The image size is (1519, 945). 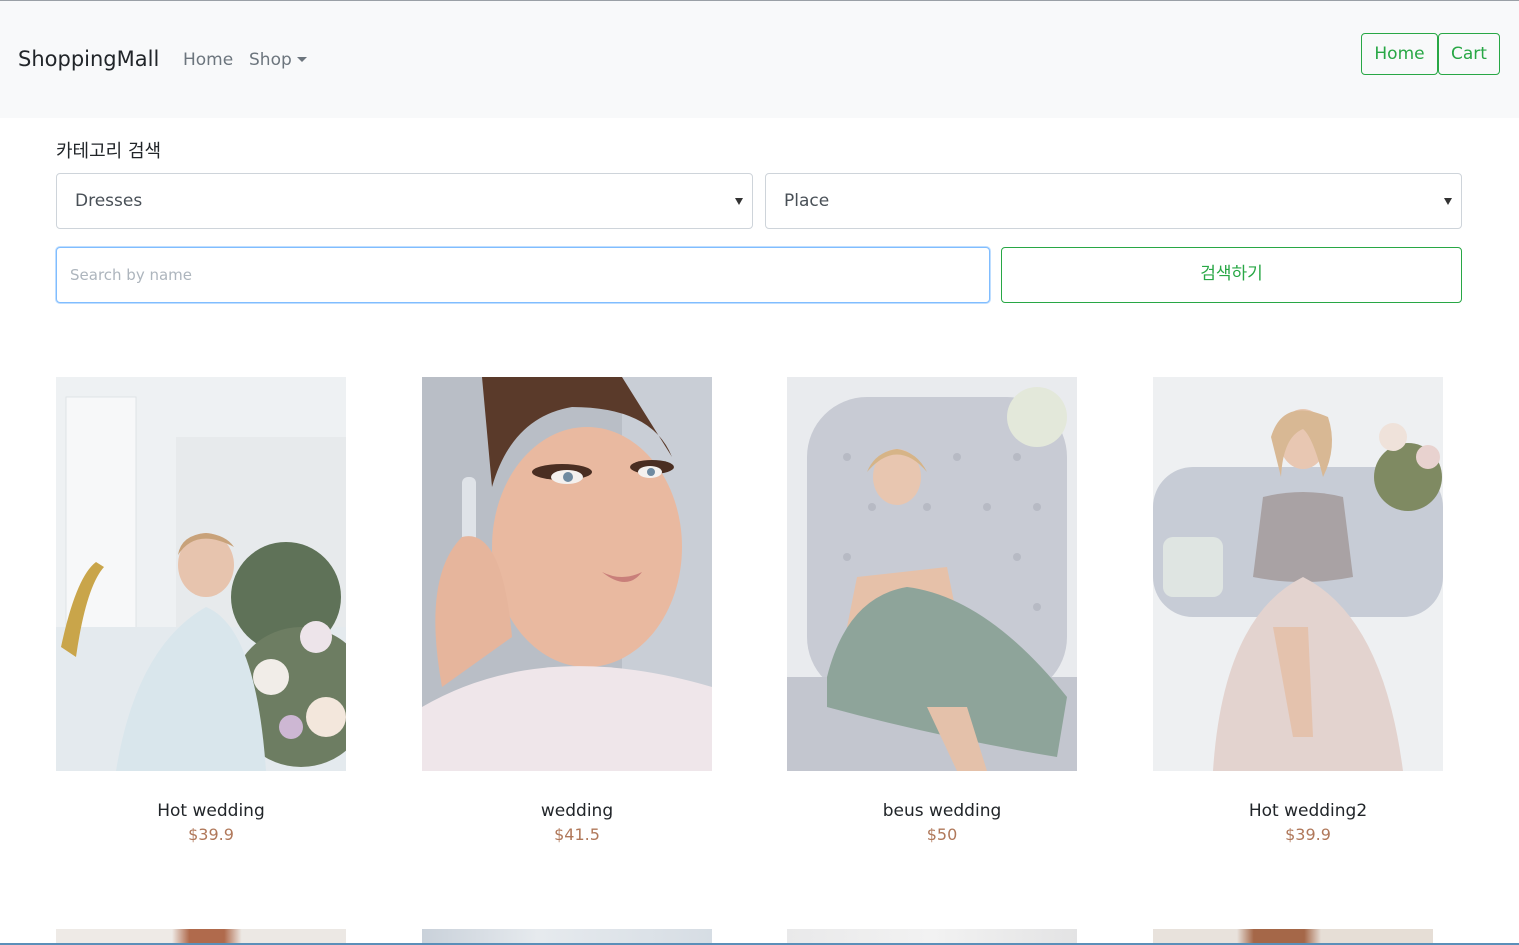 I want to click on product-card: Hot wedding2 $39.9, so click(x=1303, y=610).